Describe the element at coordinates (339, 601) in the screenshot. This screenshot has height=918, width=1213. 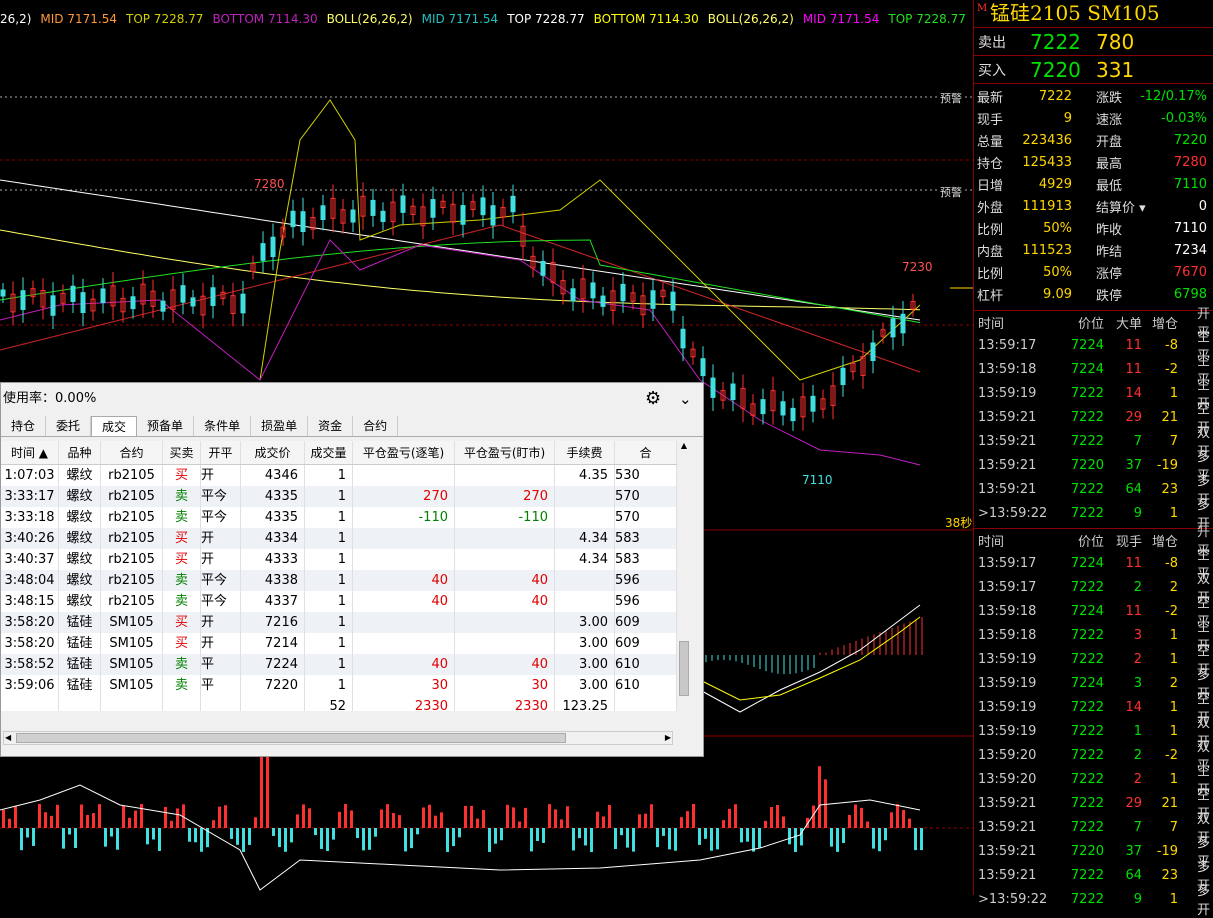
I see `table-row: 3:48:15 螺纹 rb2105 卖平今 4337 1 40 40 596` at that location.